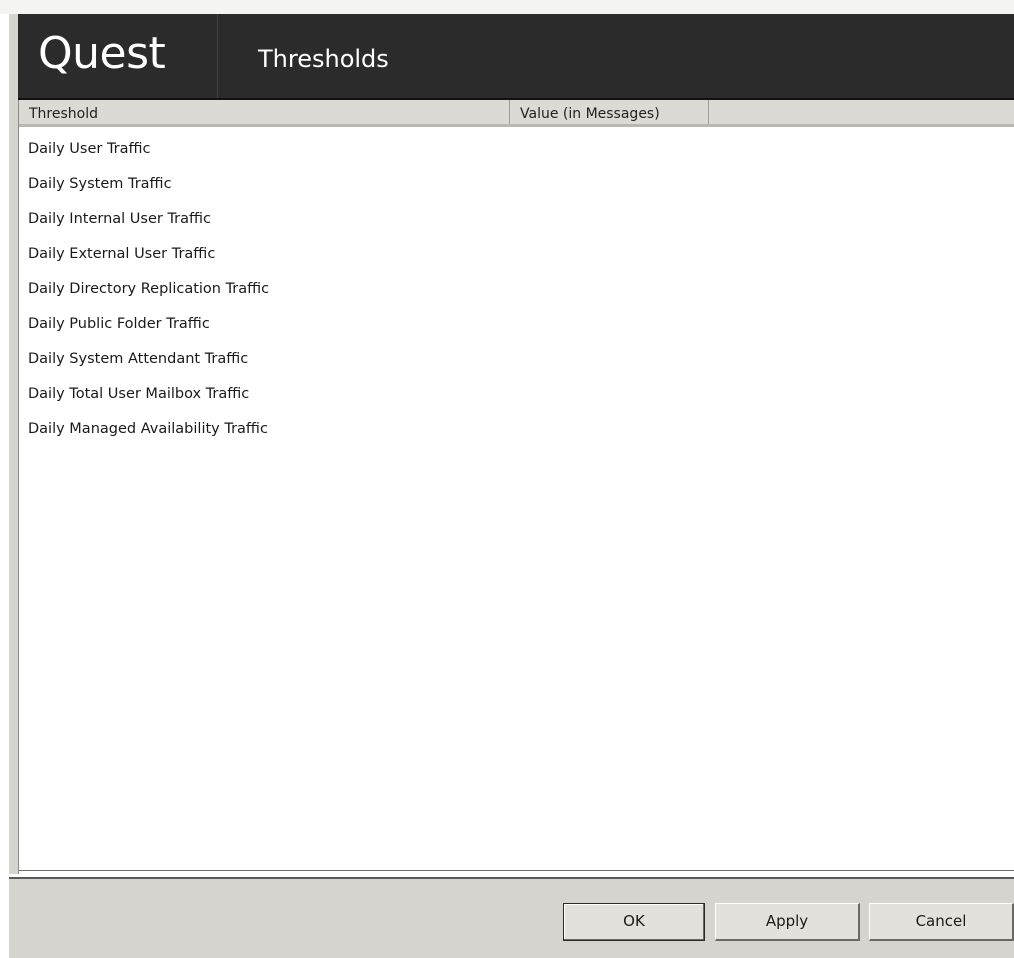 The width and height of the screenshot is (1014, 958). What do you see at coordinates (861, 112) in the screenshot?
I see `column-header-empty` at bounding box center [861, 112].